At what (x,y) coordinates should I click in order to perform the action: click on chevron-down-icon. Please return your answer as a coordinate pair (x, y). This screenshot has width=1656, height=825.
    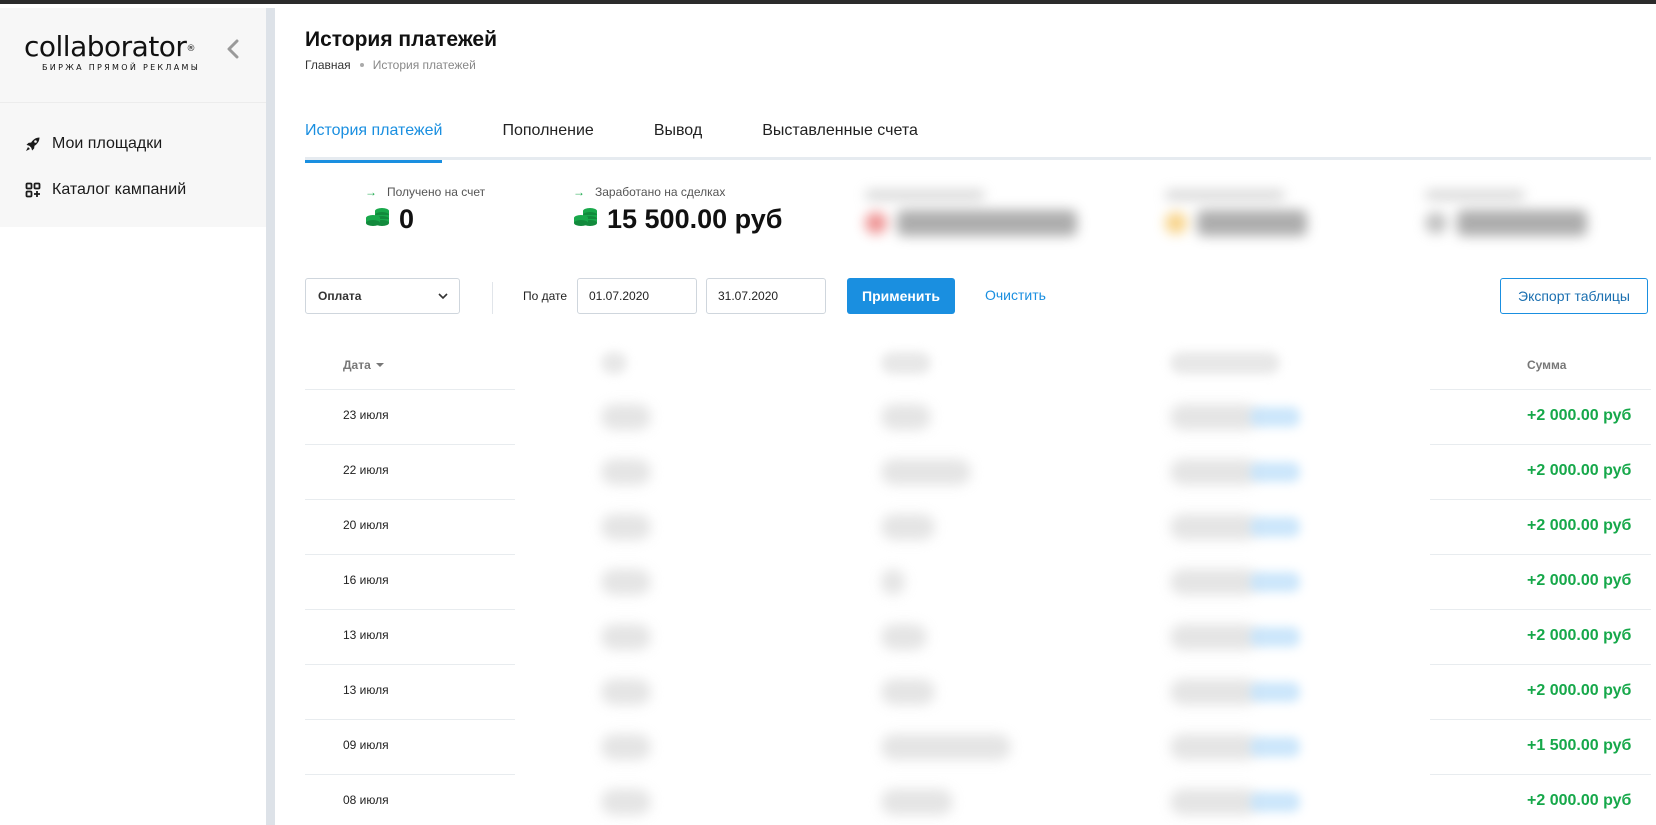
    Looking at the image, I should click on (443, 296).